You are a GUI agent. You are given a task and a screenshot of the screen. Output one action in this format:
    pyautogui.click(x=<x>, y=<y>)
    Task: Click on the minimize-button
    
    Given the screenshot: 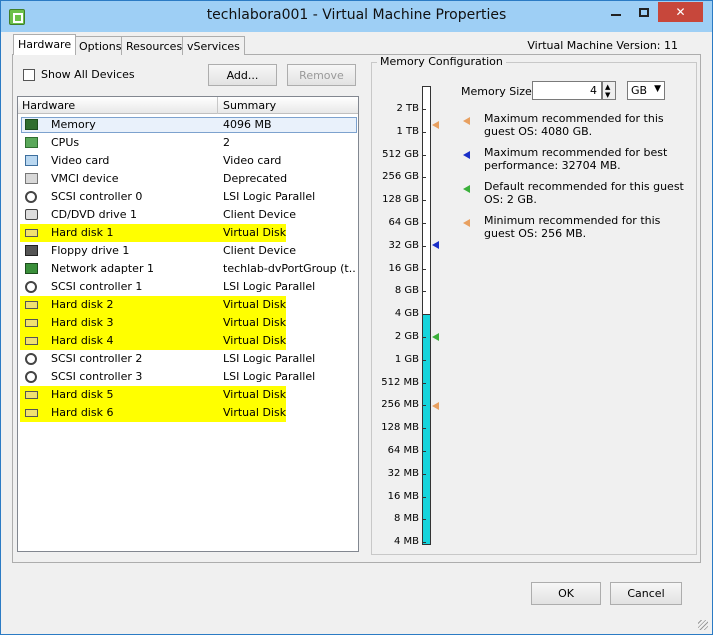 What is the action you would take?
    pyautogui.click(x=616, y=12)
    